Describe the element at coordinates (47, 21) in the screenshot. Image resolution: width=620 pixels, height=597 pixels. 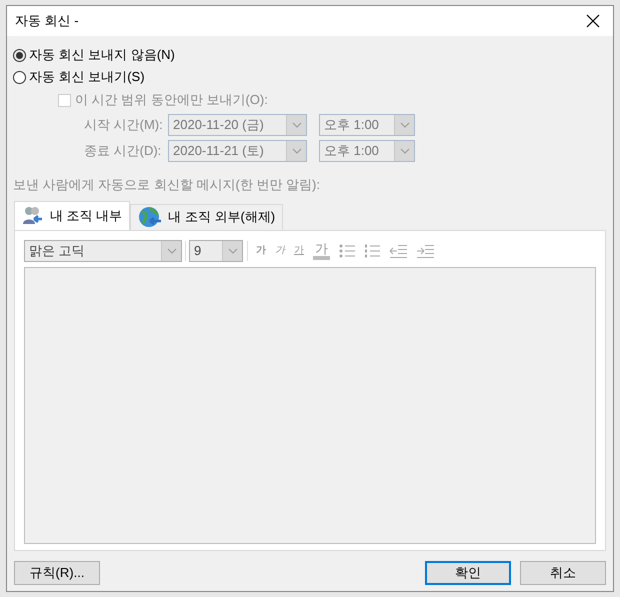
I see `window-title: 자동 회신 -` at that location.